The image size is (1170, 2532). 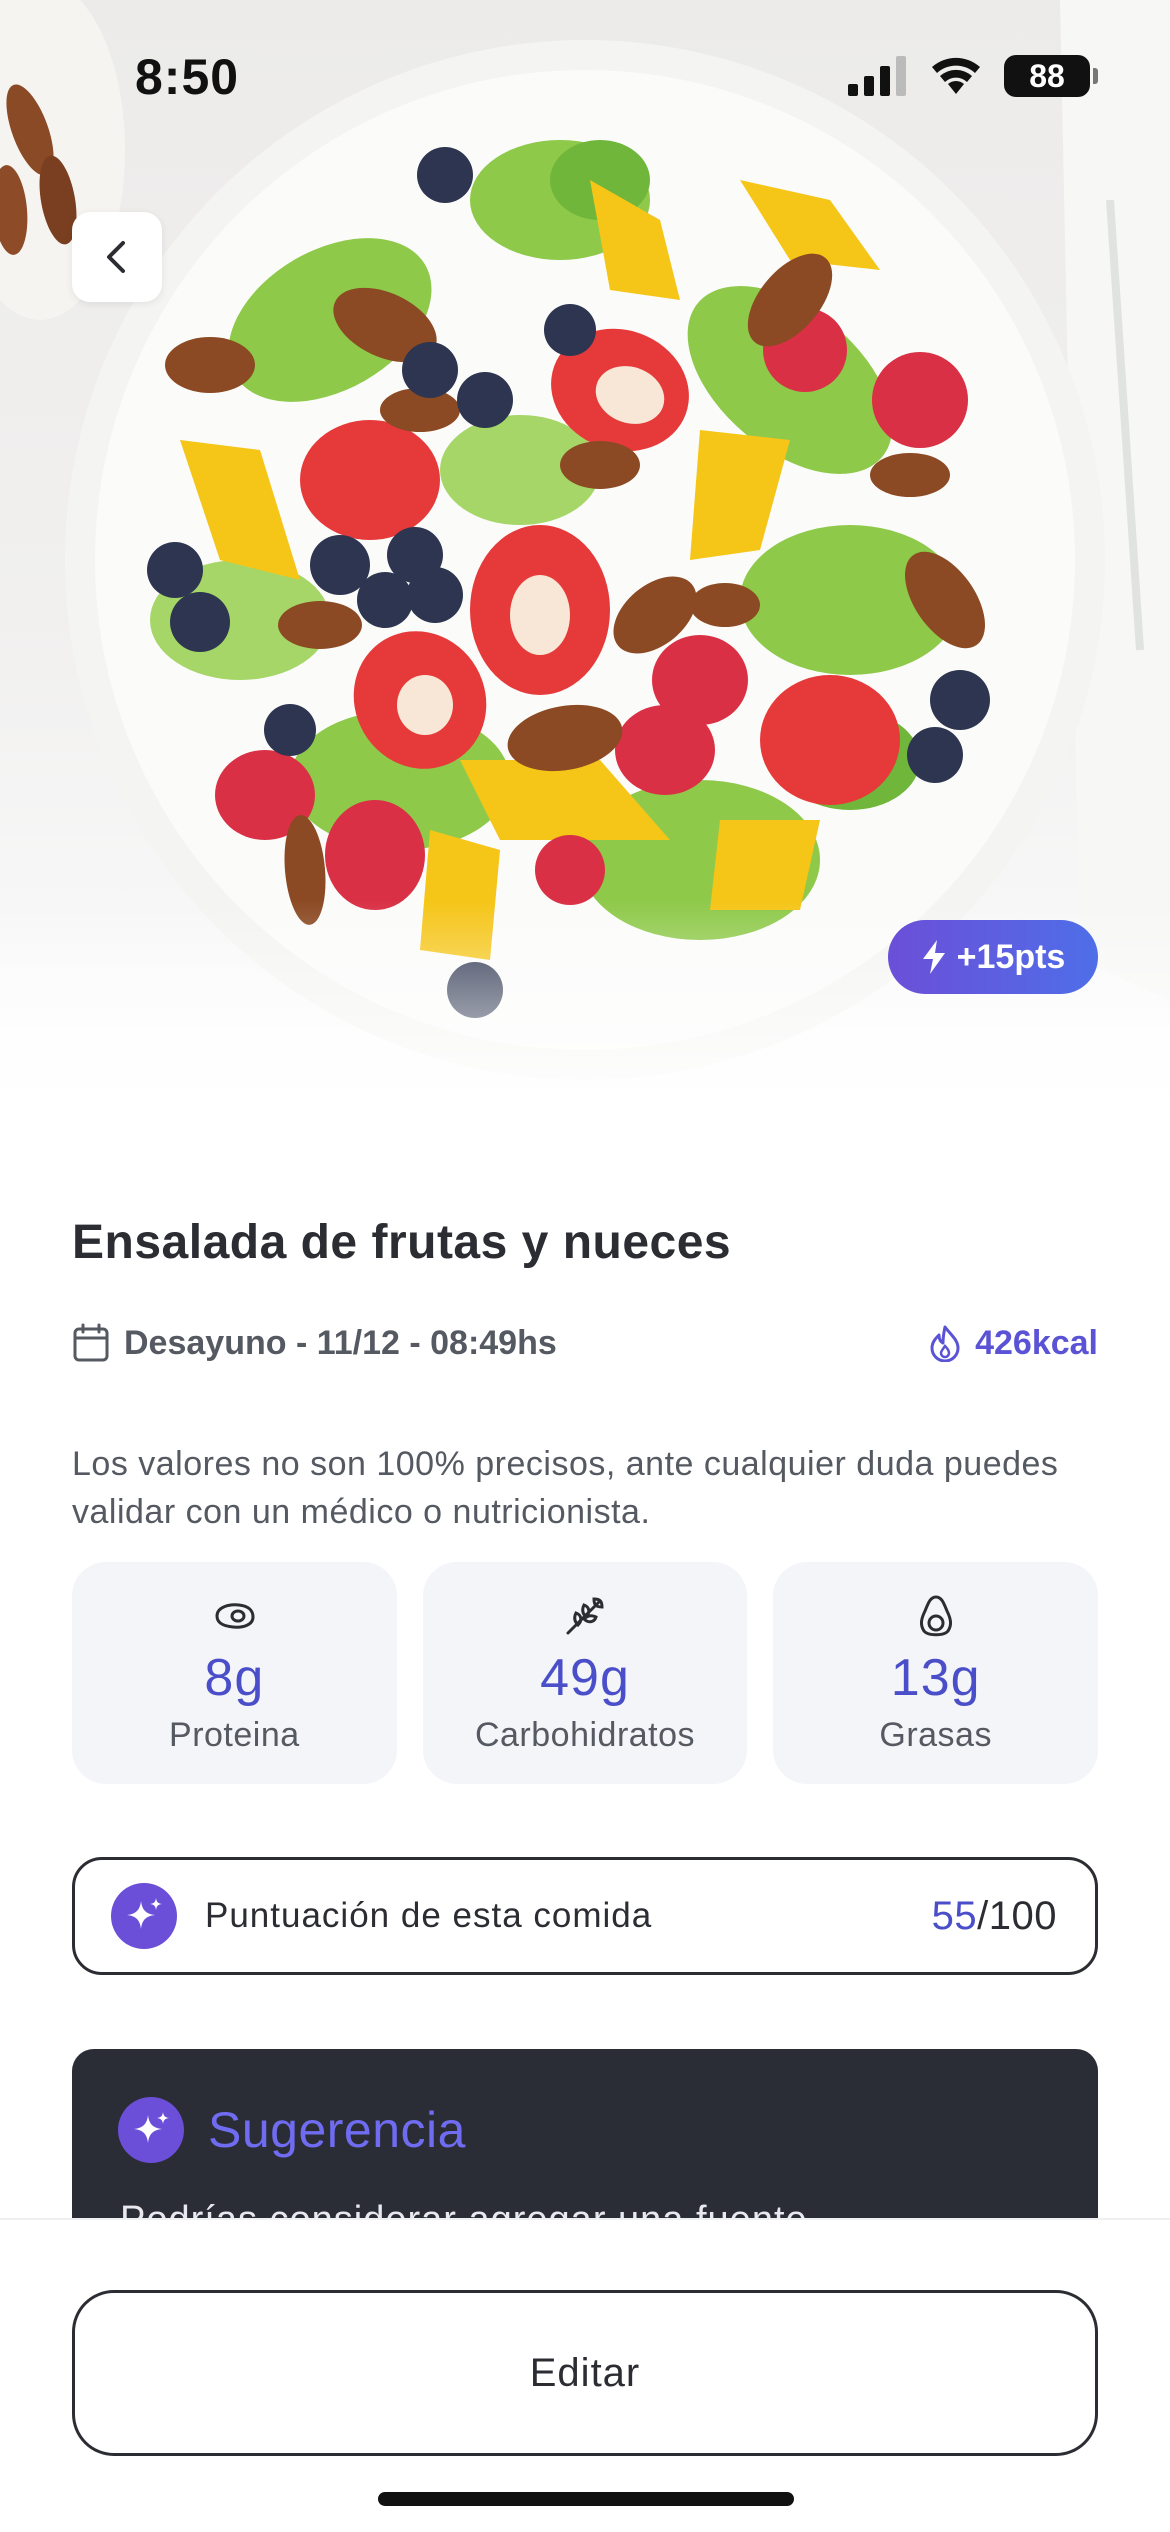 I want to click on flame-icon, so click(x=945, y=1343).